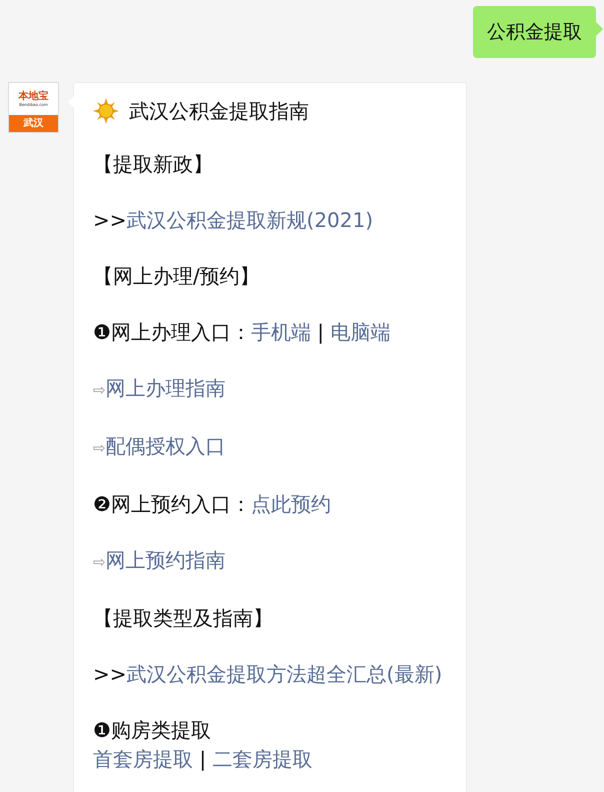 Image resolution: width=604 pixels, height=792 pixels. Describe the element at coordinates (262, 759) in the screenshot. I see `link: 二套房提取` at that location.